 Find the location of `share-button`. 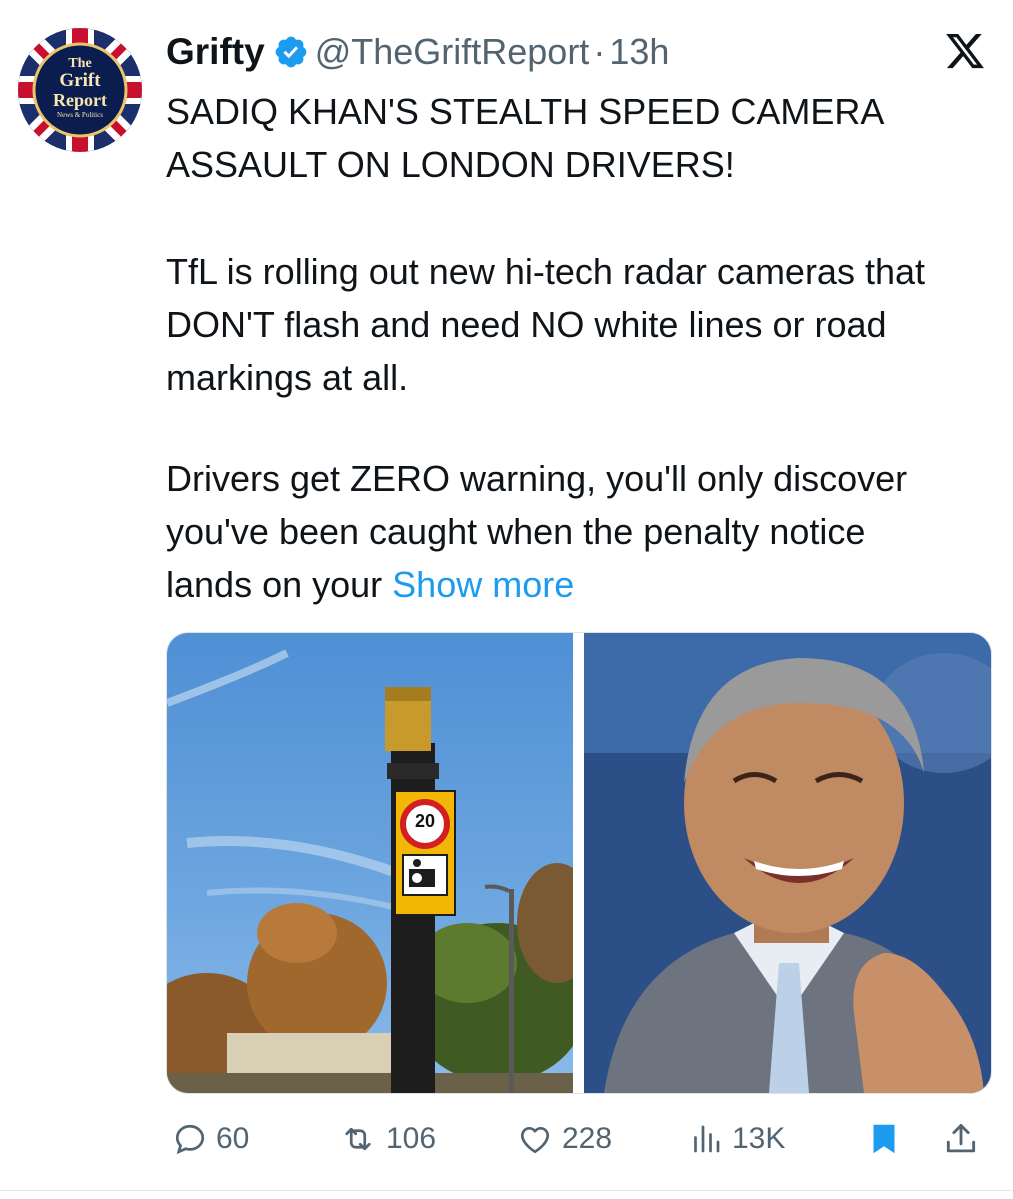

share-button is located at coordinates (961, 1139).